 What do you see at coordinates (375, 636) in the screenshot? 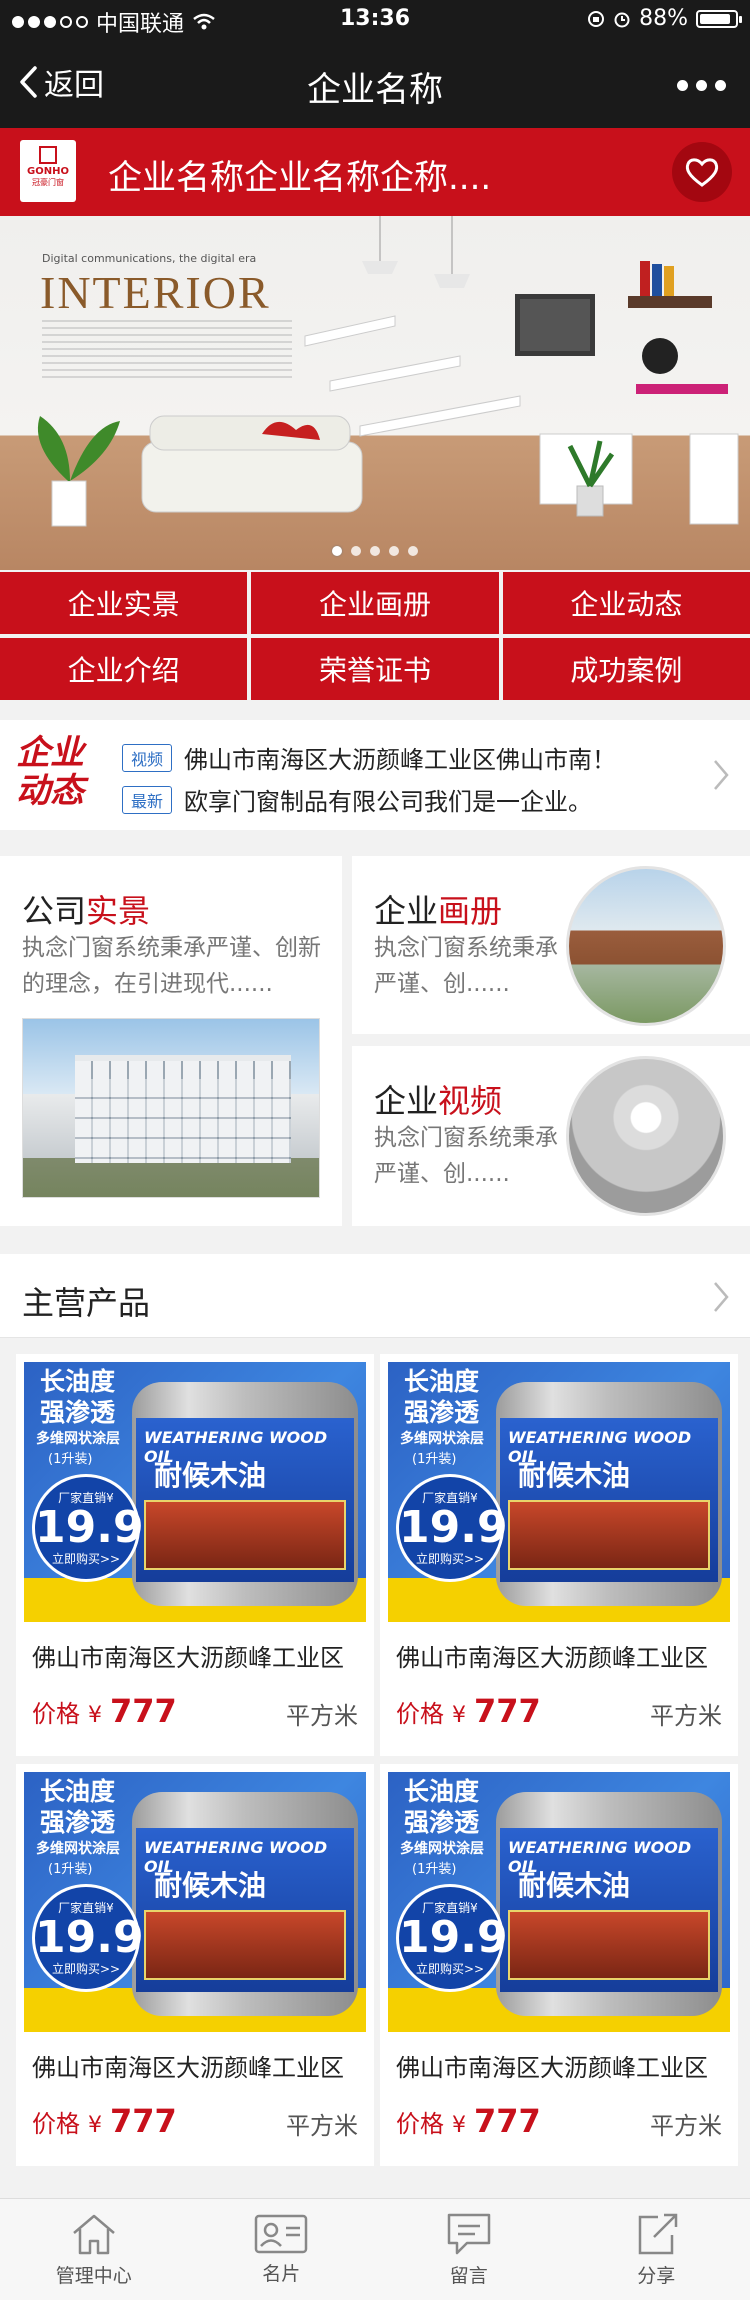
I see `quick-menu: 企业实景 企业画册 企业动态 企业介绍 荣誉证书 成功案例` at bounding box center [375, 636].